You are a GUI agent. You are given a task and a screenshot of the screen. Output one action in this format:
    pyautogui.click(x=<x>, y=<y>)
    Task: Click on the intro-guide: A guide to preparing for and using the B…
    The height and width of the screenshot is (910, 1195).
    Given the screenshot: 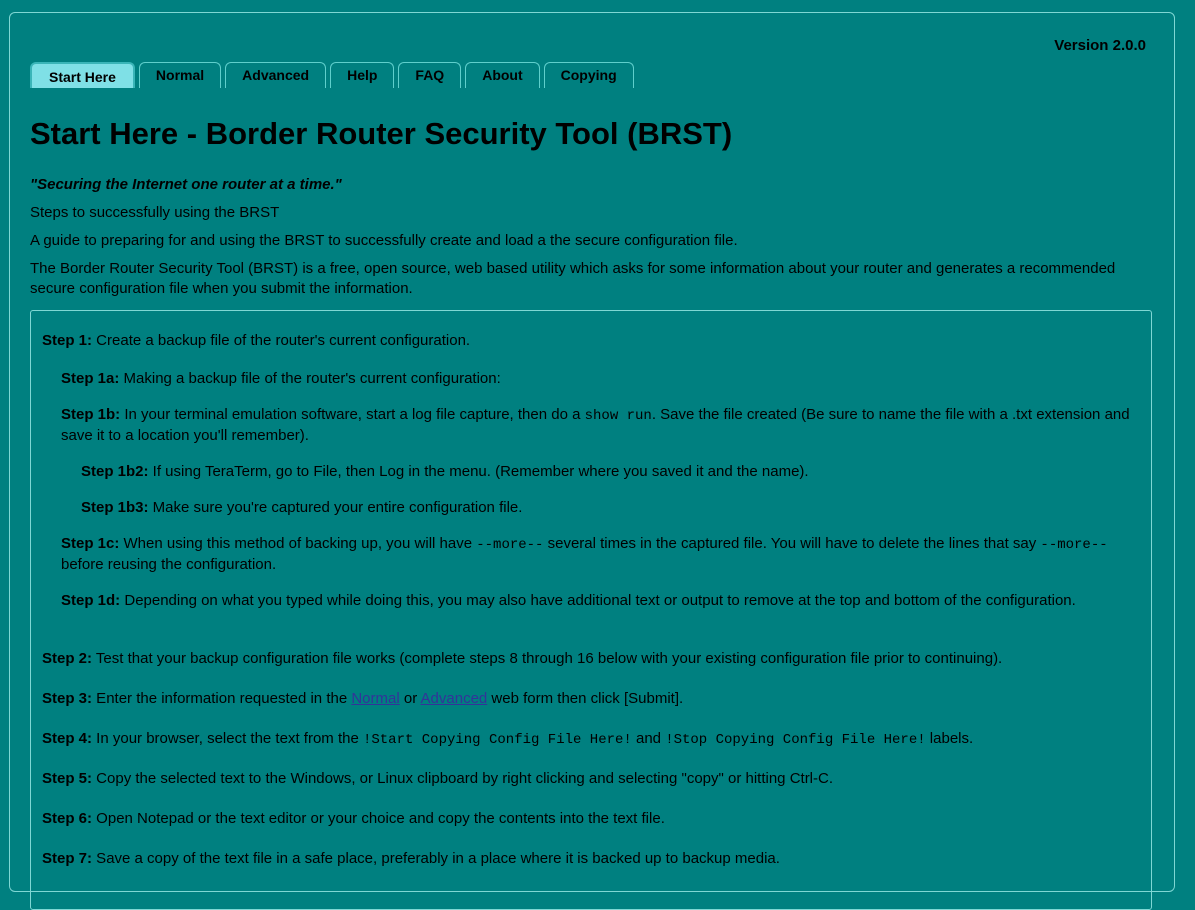 What is the action you would take?
    pyautogui.click(x=384, y=240)
    